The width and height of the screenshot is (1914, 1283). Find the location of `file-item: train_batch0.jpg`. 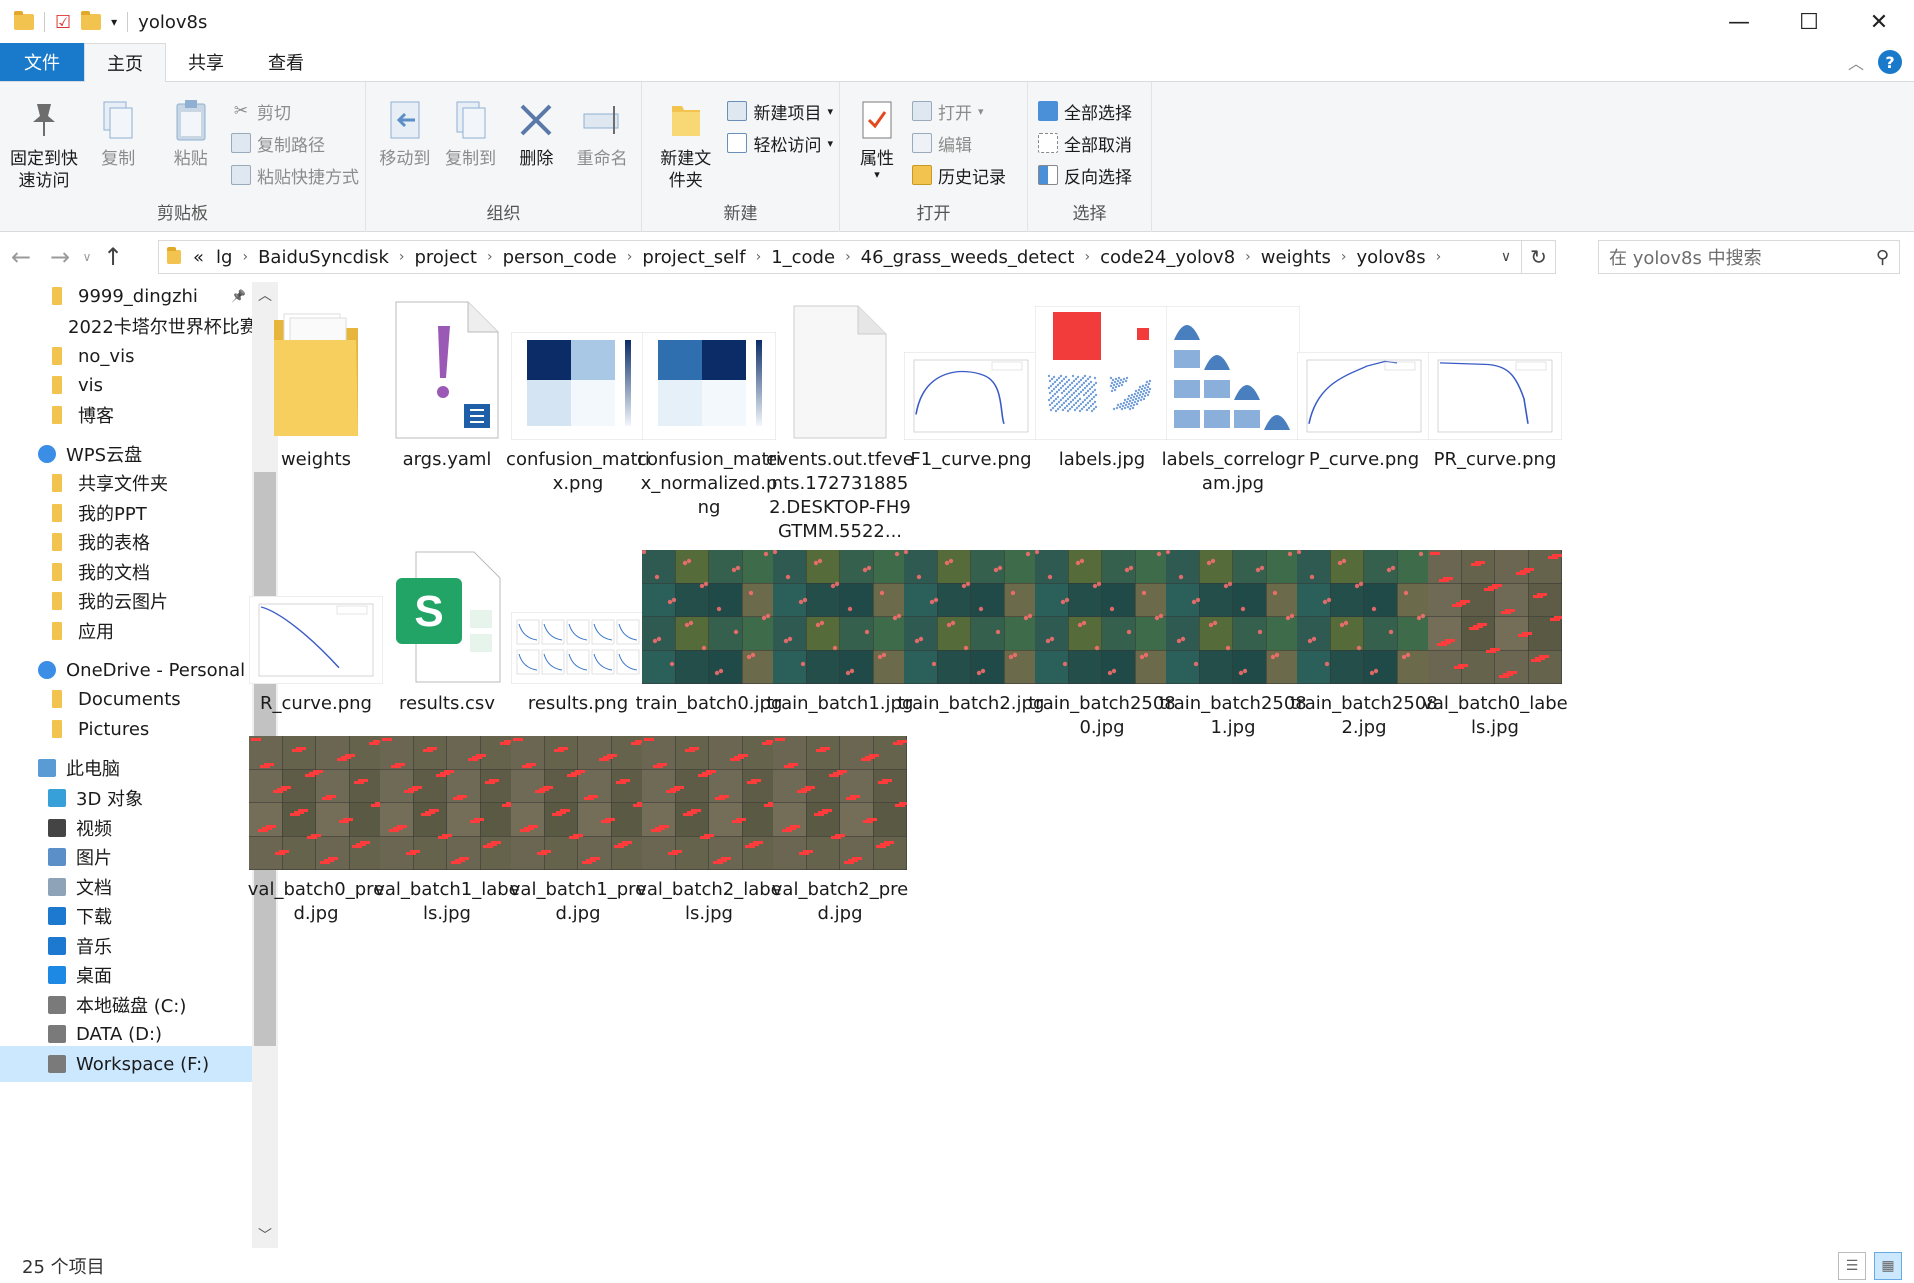

file-item: train_batch0.jpg is located at coordinates (709, 624).